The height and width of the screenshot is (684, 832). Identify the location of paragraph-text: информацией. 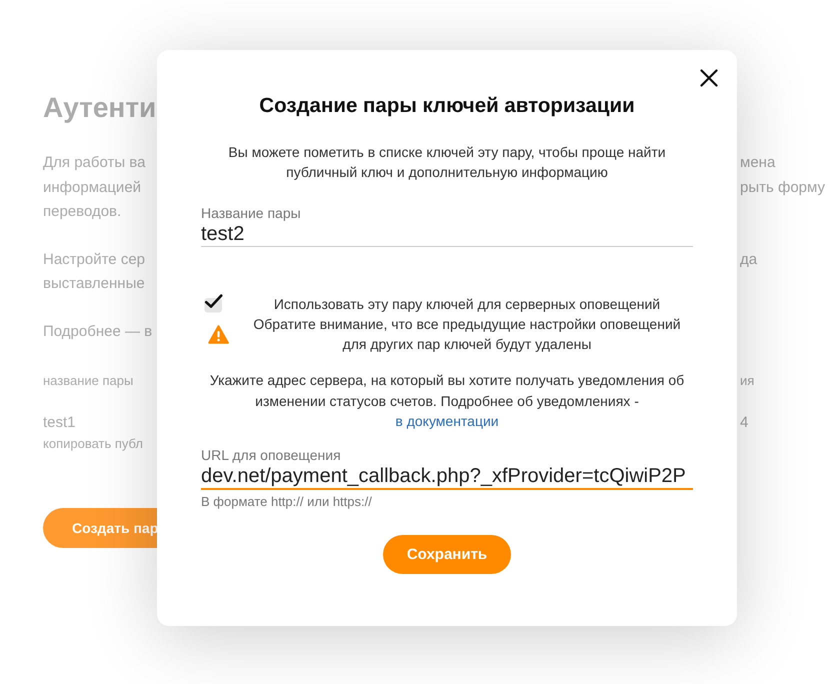
(92, 188).